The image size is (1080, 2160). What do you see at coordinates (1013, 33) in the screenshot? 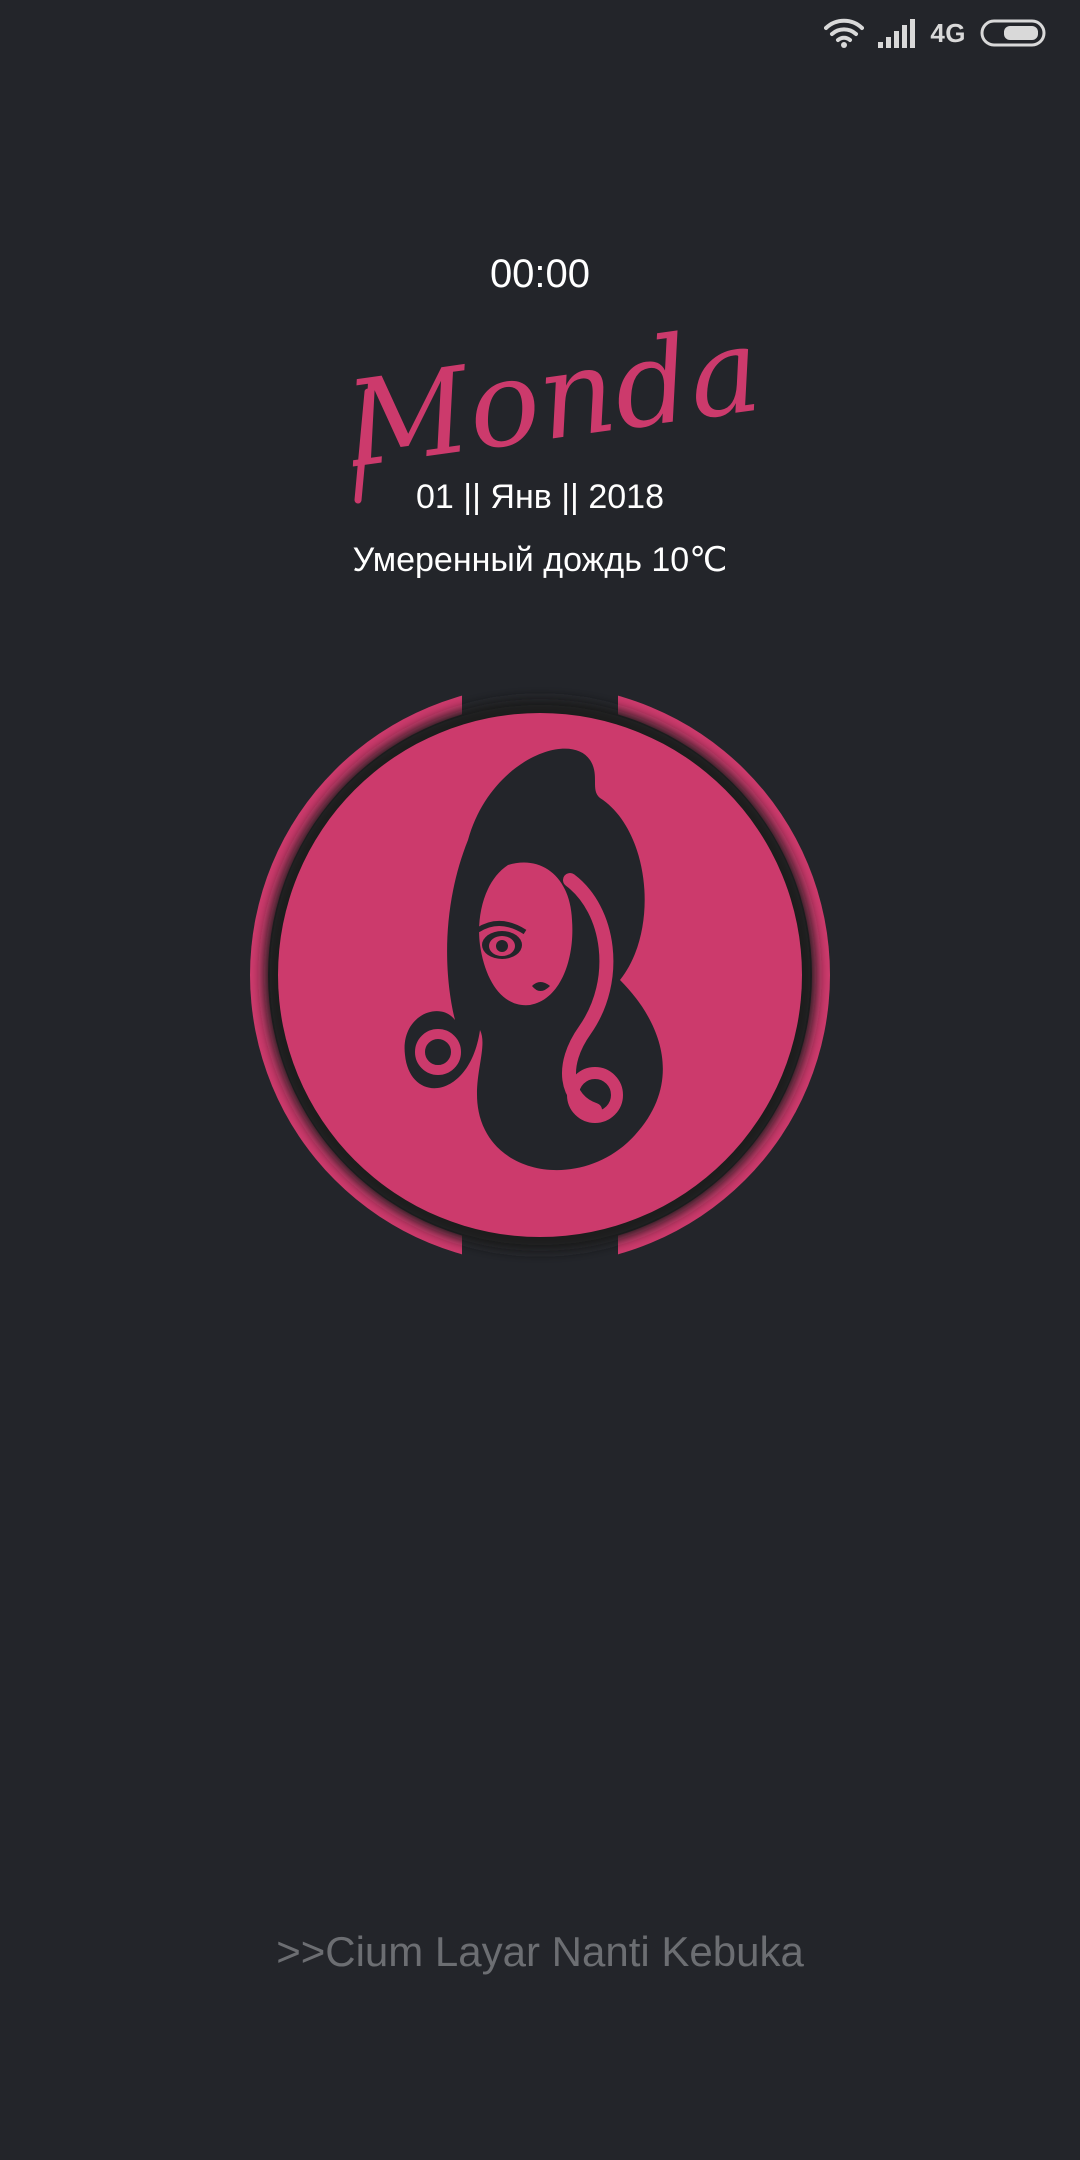
I see `battery-icon` at bounding box center [1013, 33].